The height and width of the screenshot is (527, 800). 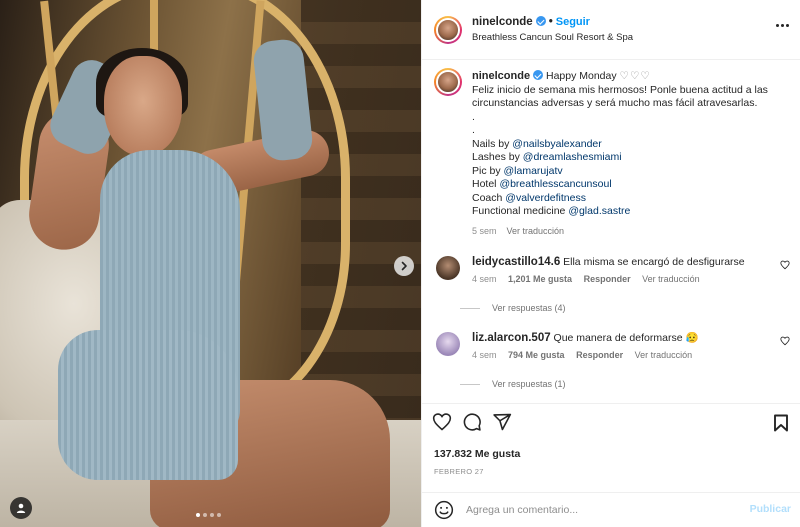 What do you see at coordinates (601, 510) in the screenshot?
I see `comment-input` at bounding box center [601, 510].